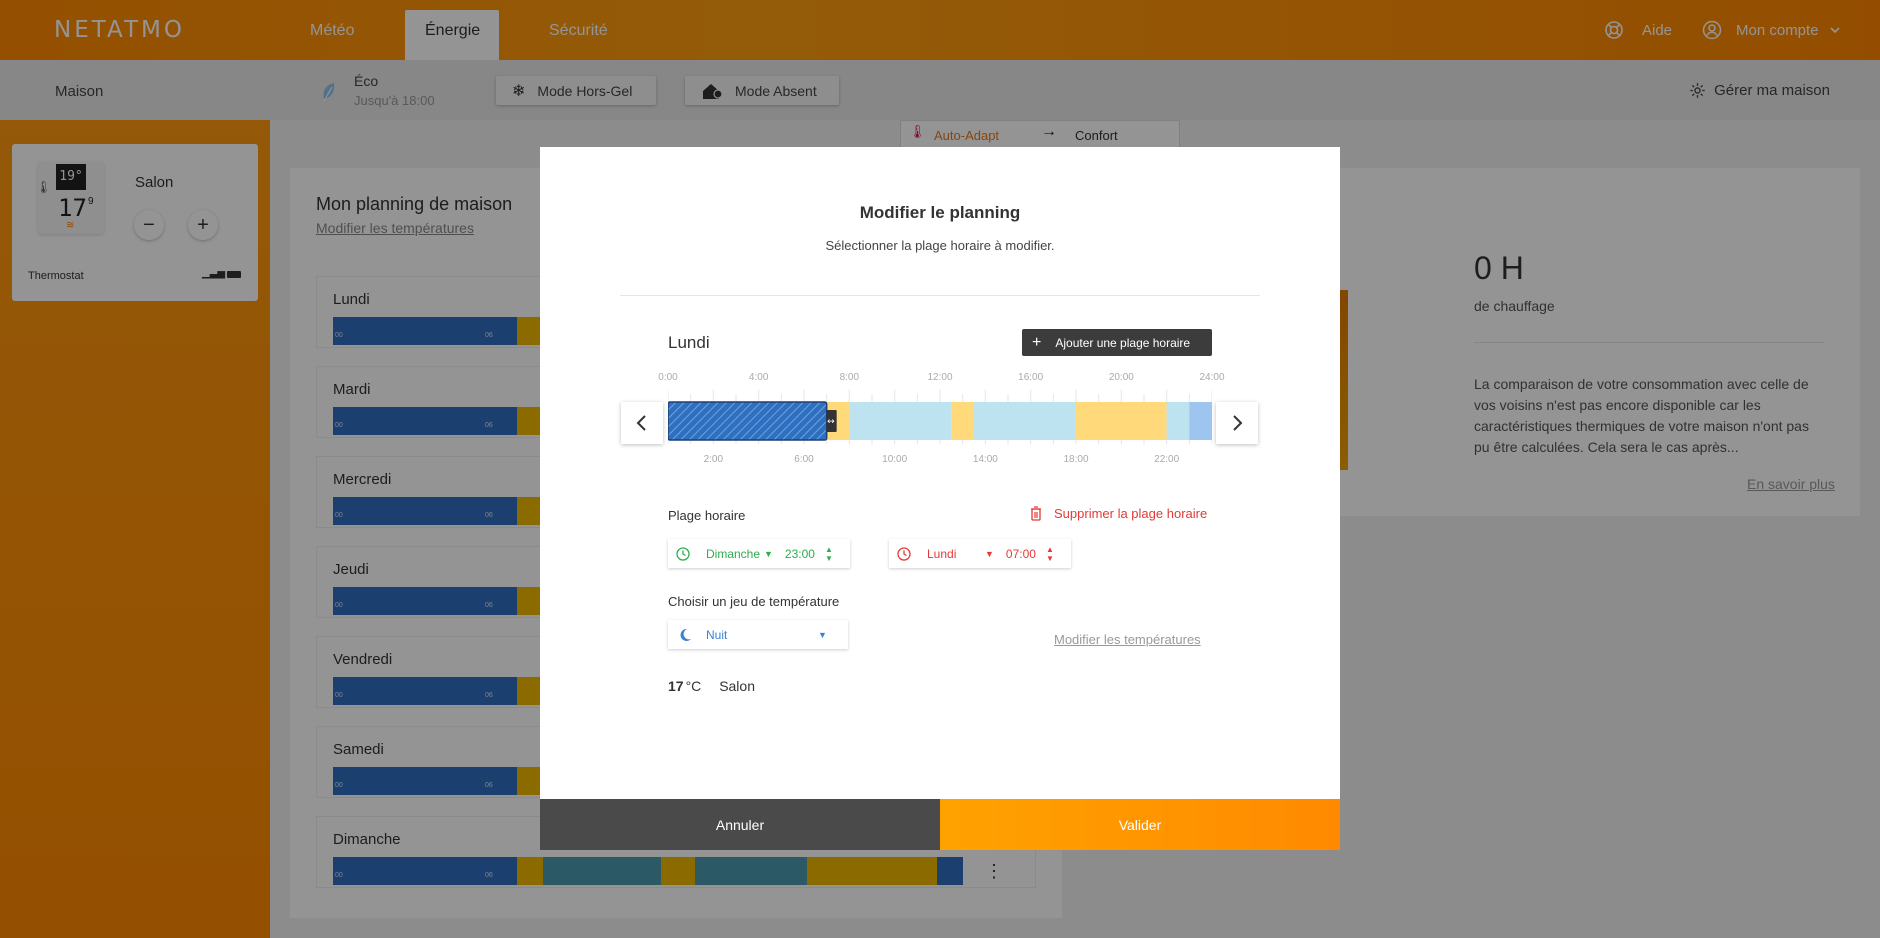 Image resolution: width=1880 pixels, height=938 pixels. Describe the element at coordinates (711, 686) in the screenshot. I see `room-temperature-row: 17 °C Salon` at that location.